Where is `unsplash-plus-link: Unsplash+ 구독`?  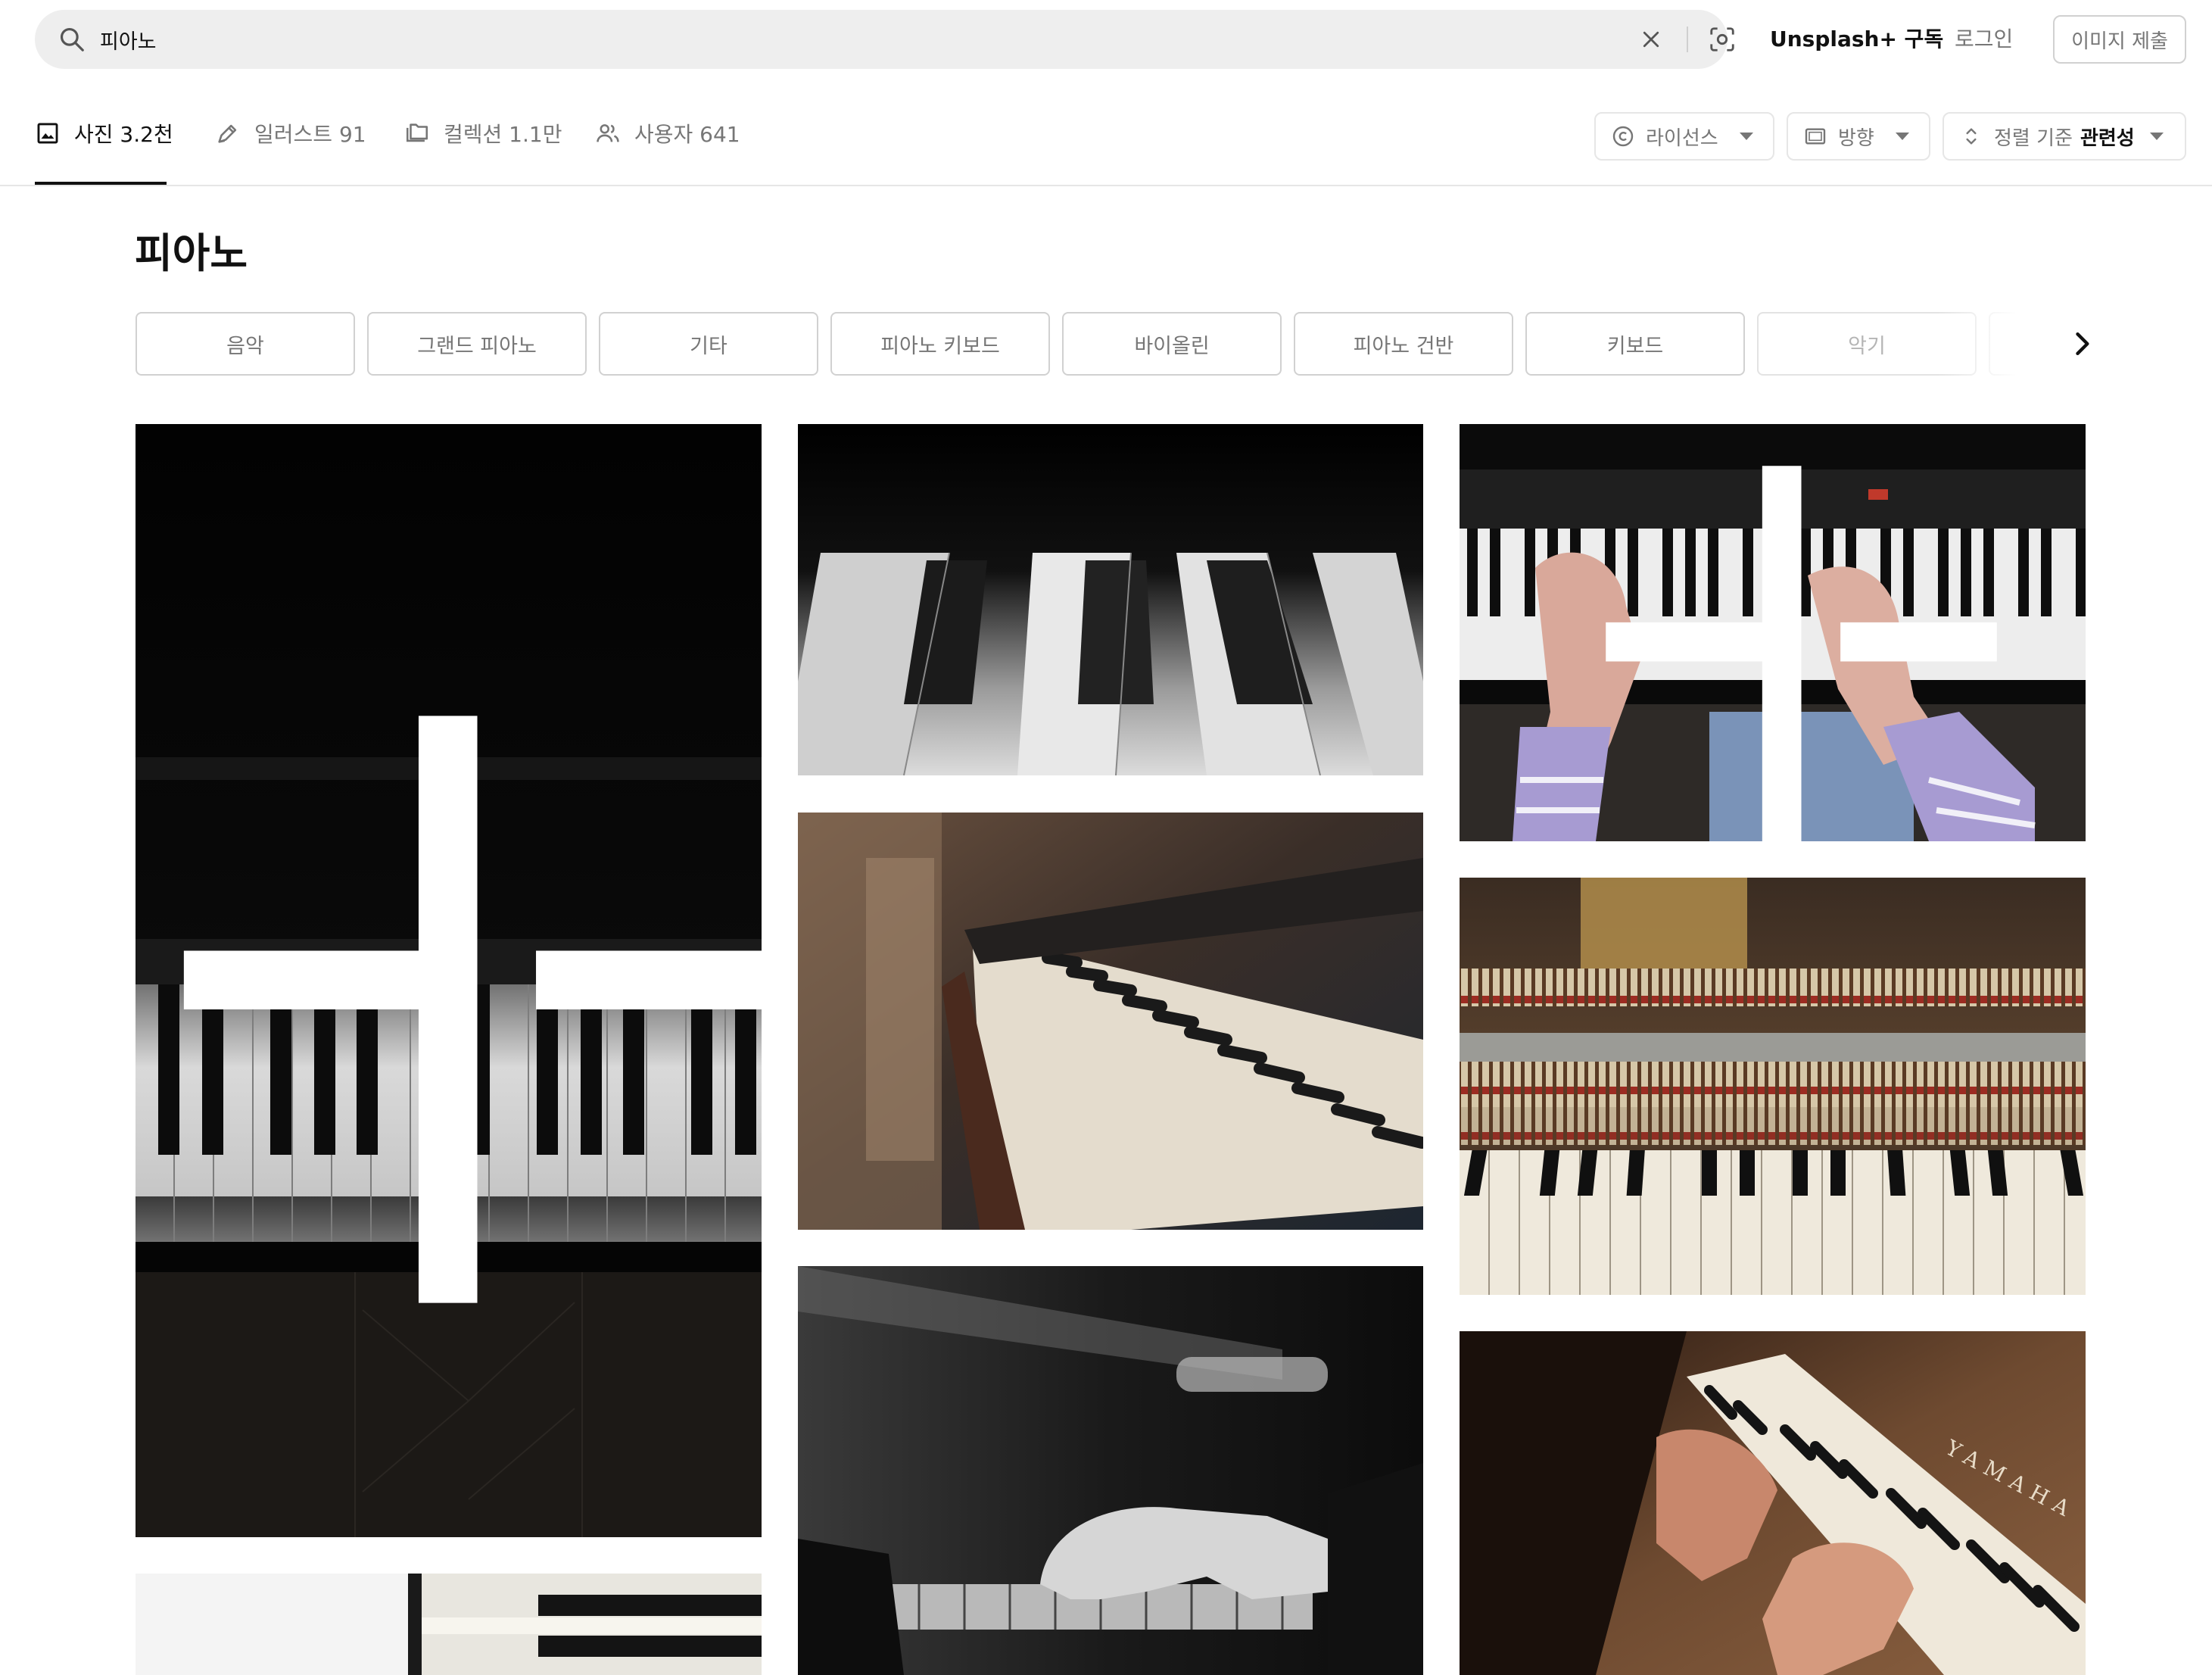
unsplash-plus-link: Unsplash+ 구독 is located at coordinates (1856, 40).